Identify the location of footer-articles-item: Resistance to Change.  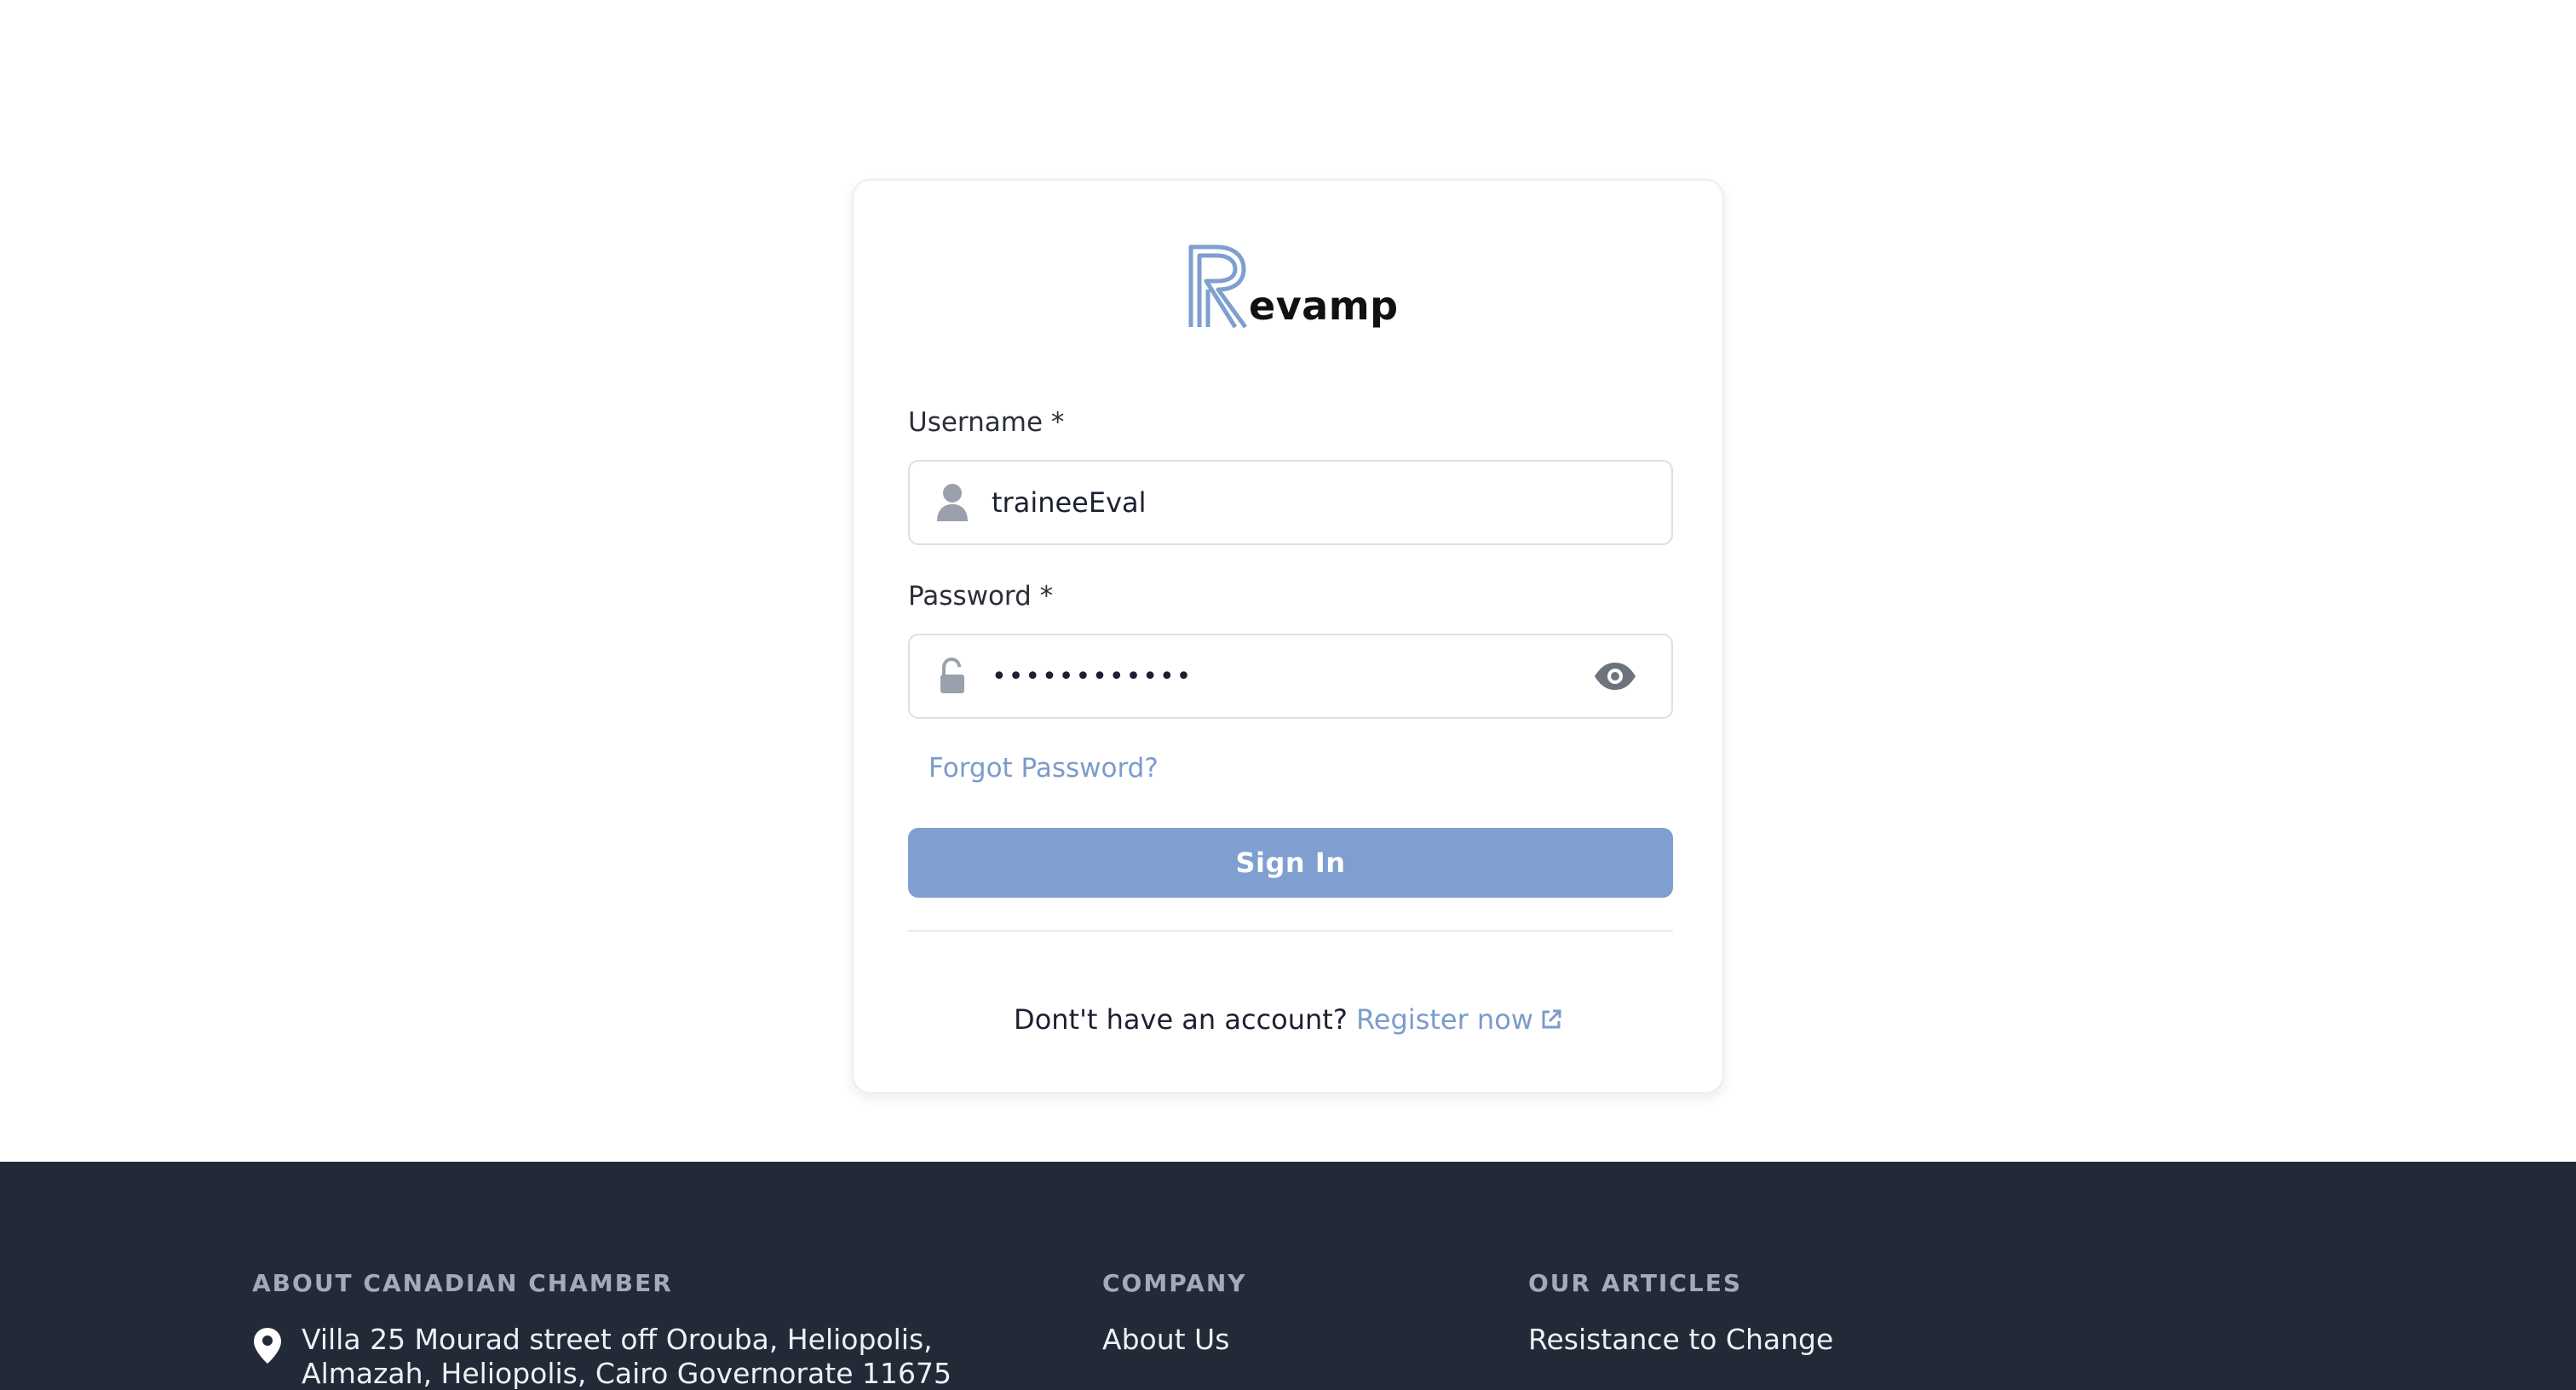
(1680, 1340).